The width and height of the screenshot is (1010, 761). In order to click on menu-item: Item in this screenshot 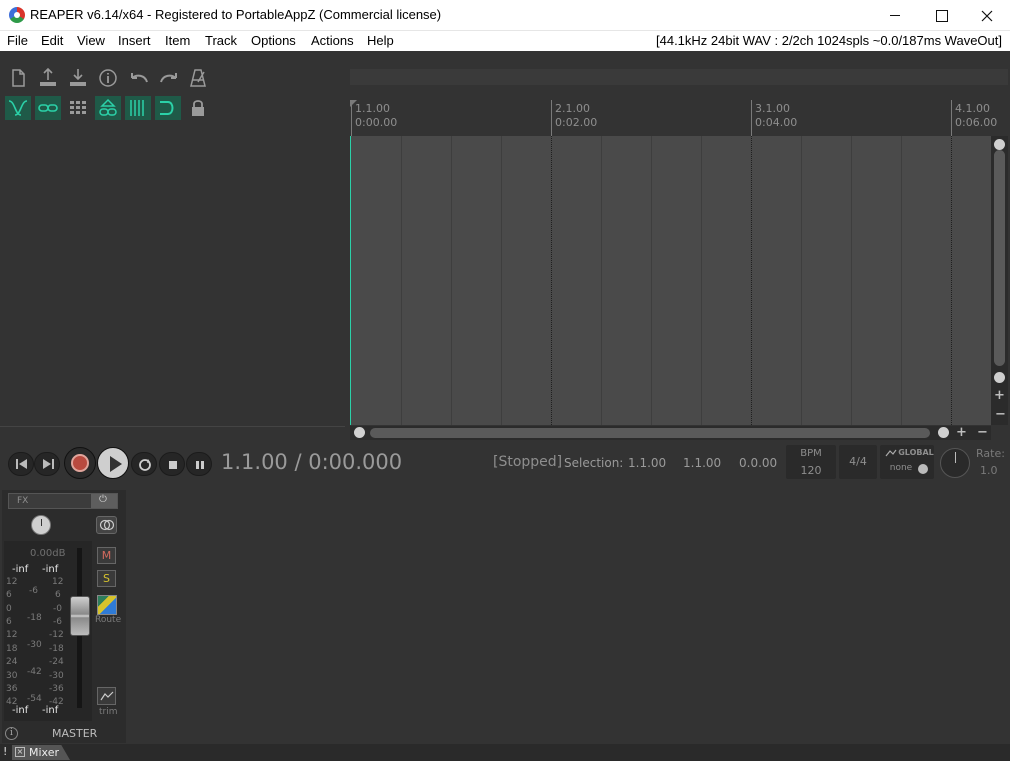, I will do `click(177, 40)`.